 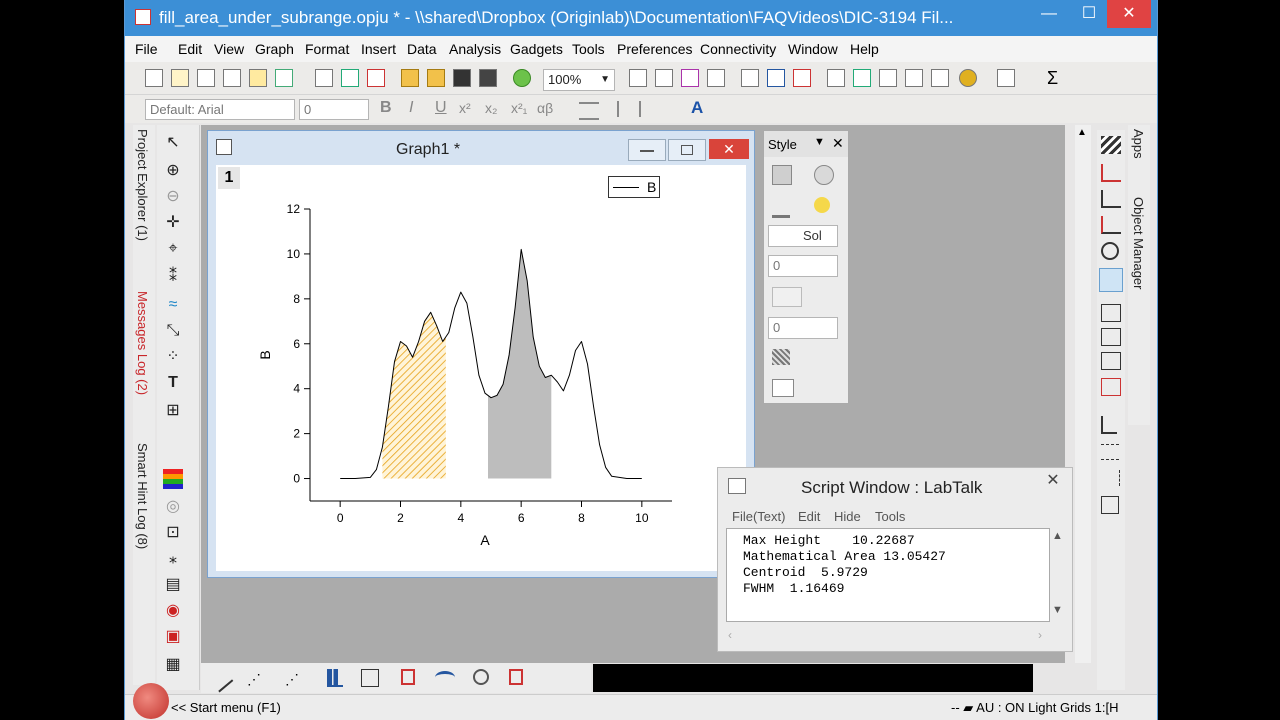 What do you see at coordinates (485, 540) in the screenshot?
I see `x-axis-label: A` at bounding box center [485, 540].